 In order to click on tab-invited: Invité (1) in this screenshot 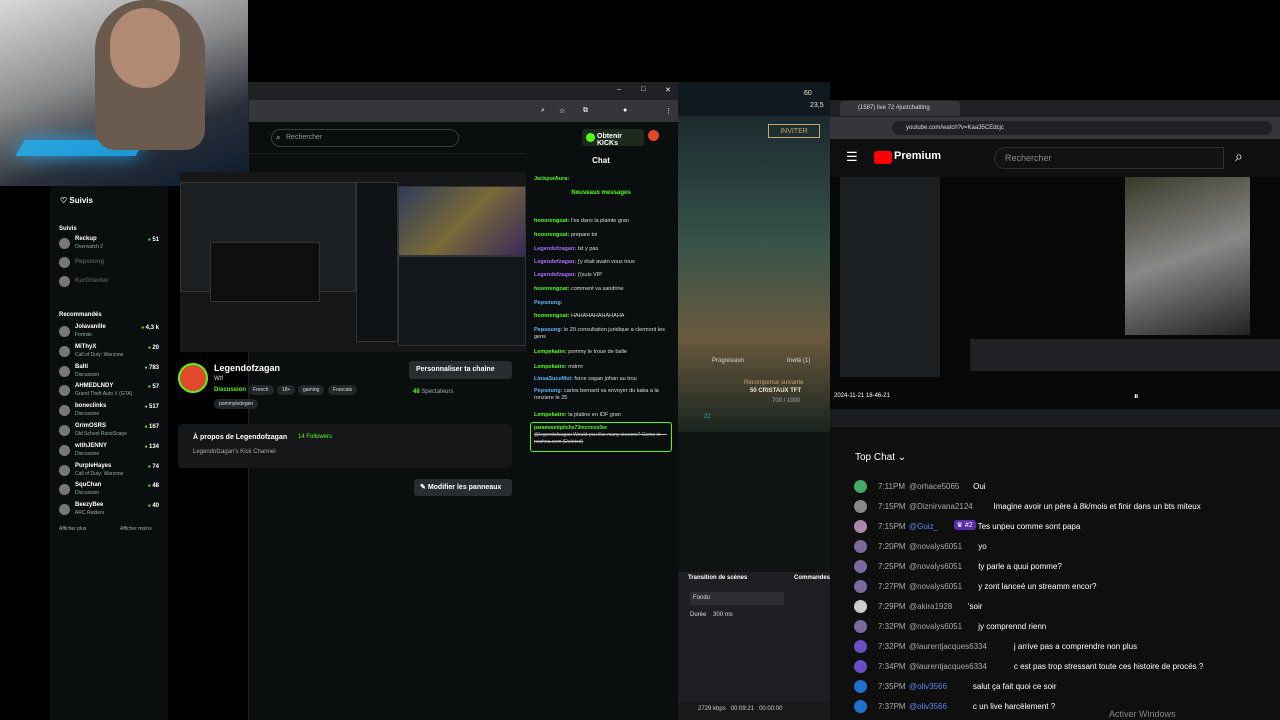, I will do `click(798, 361)`.